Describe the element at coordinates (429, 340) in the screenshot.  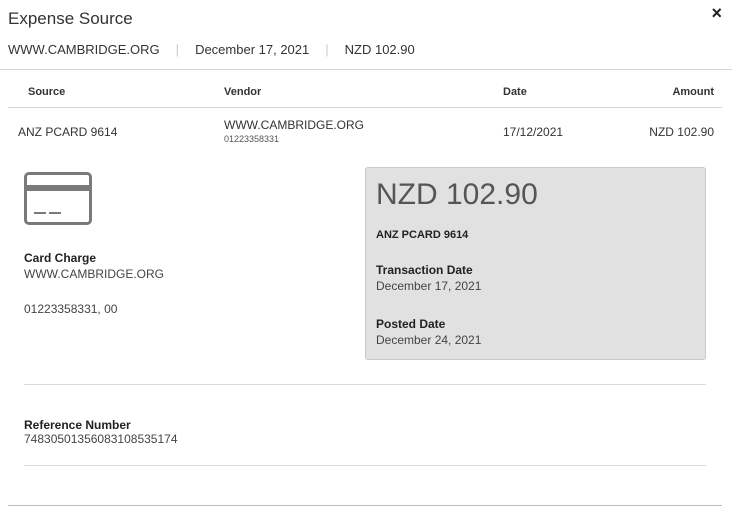
I see `posted-date-value: December 24, 2021` at that location.